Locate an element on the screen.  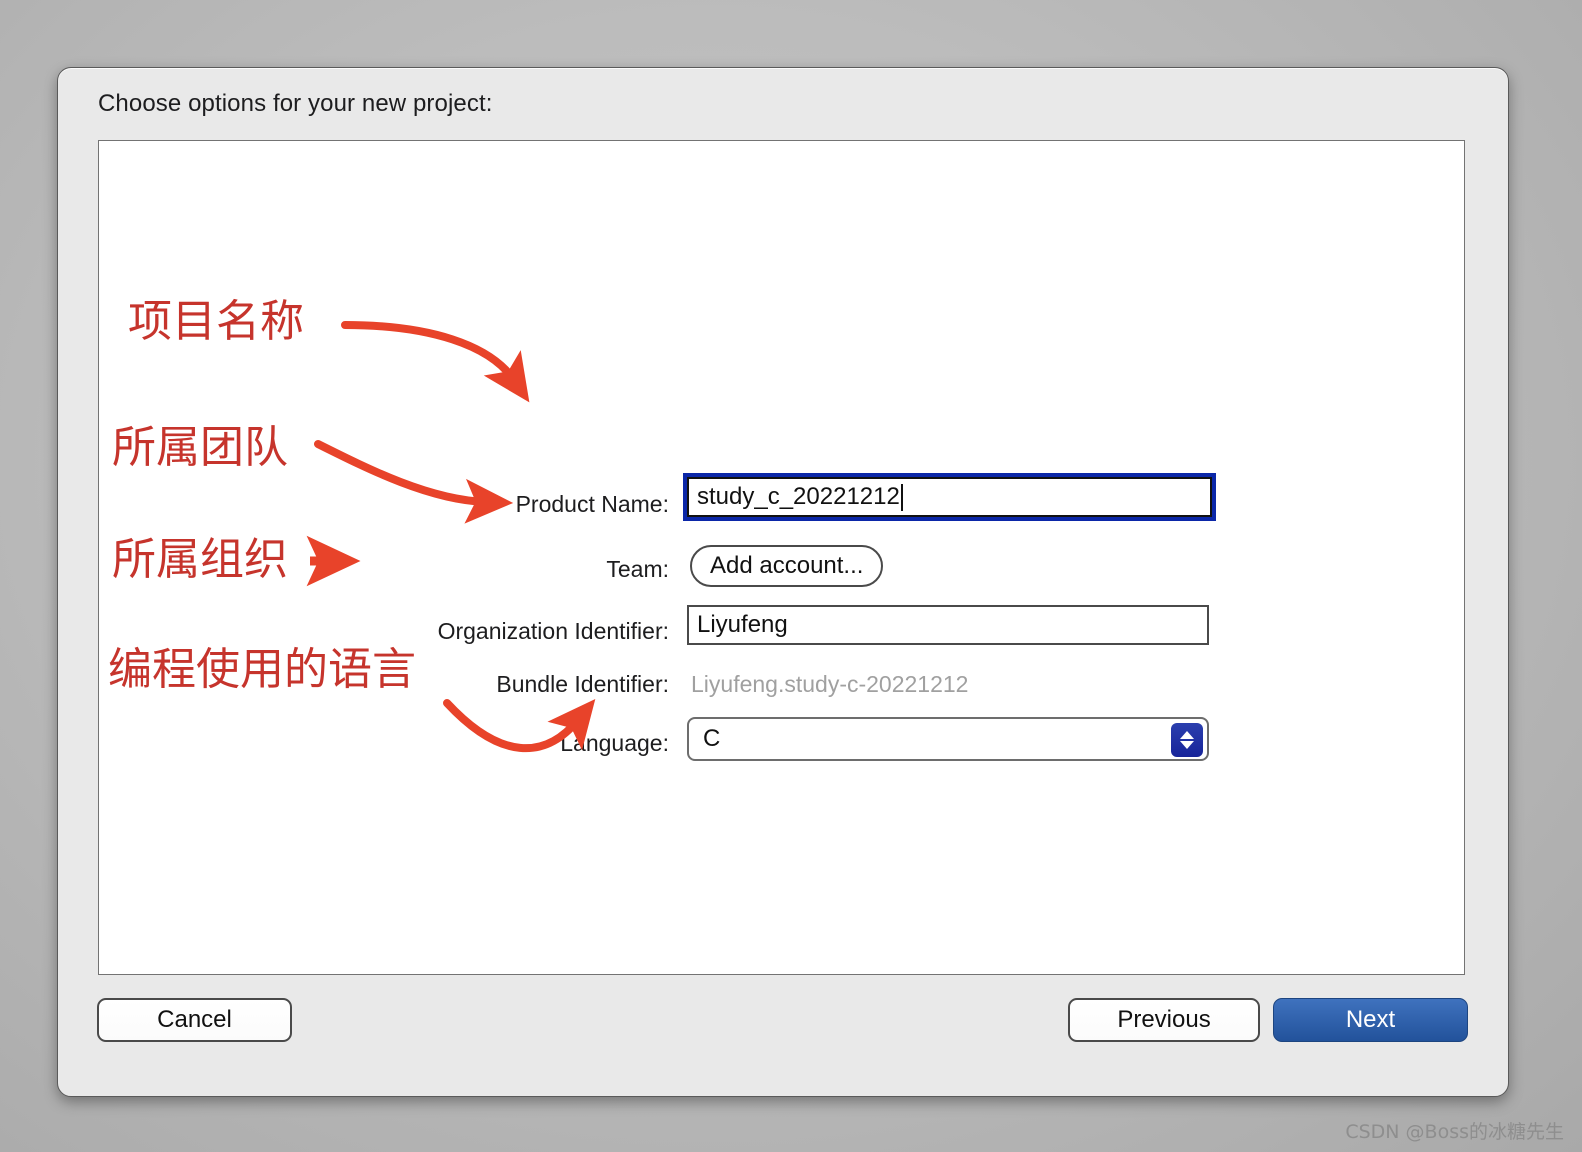
product-name-input: study_c_20221212 is located at coordinates (949, 497).